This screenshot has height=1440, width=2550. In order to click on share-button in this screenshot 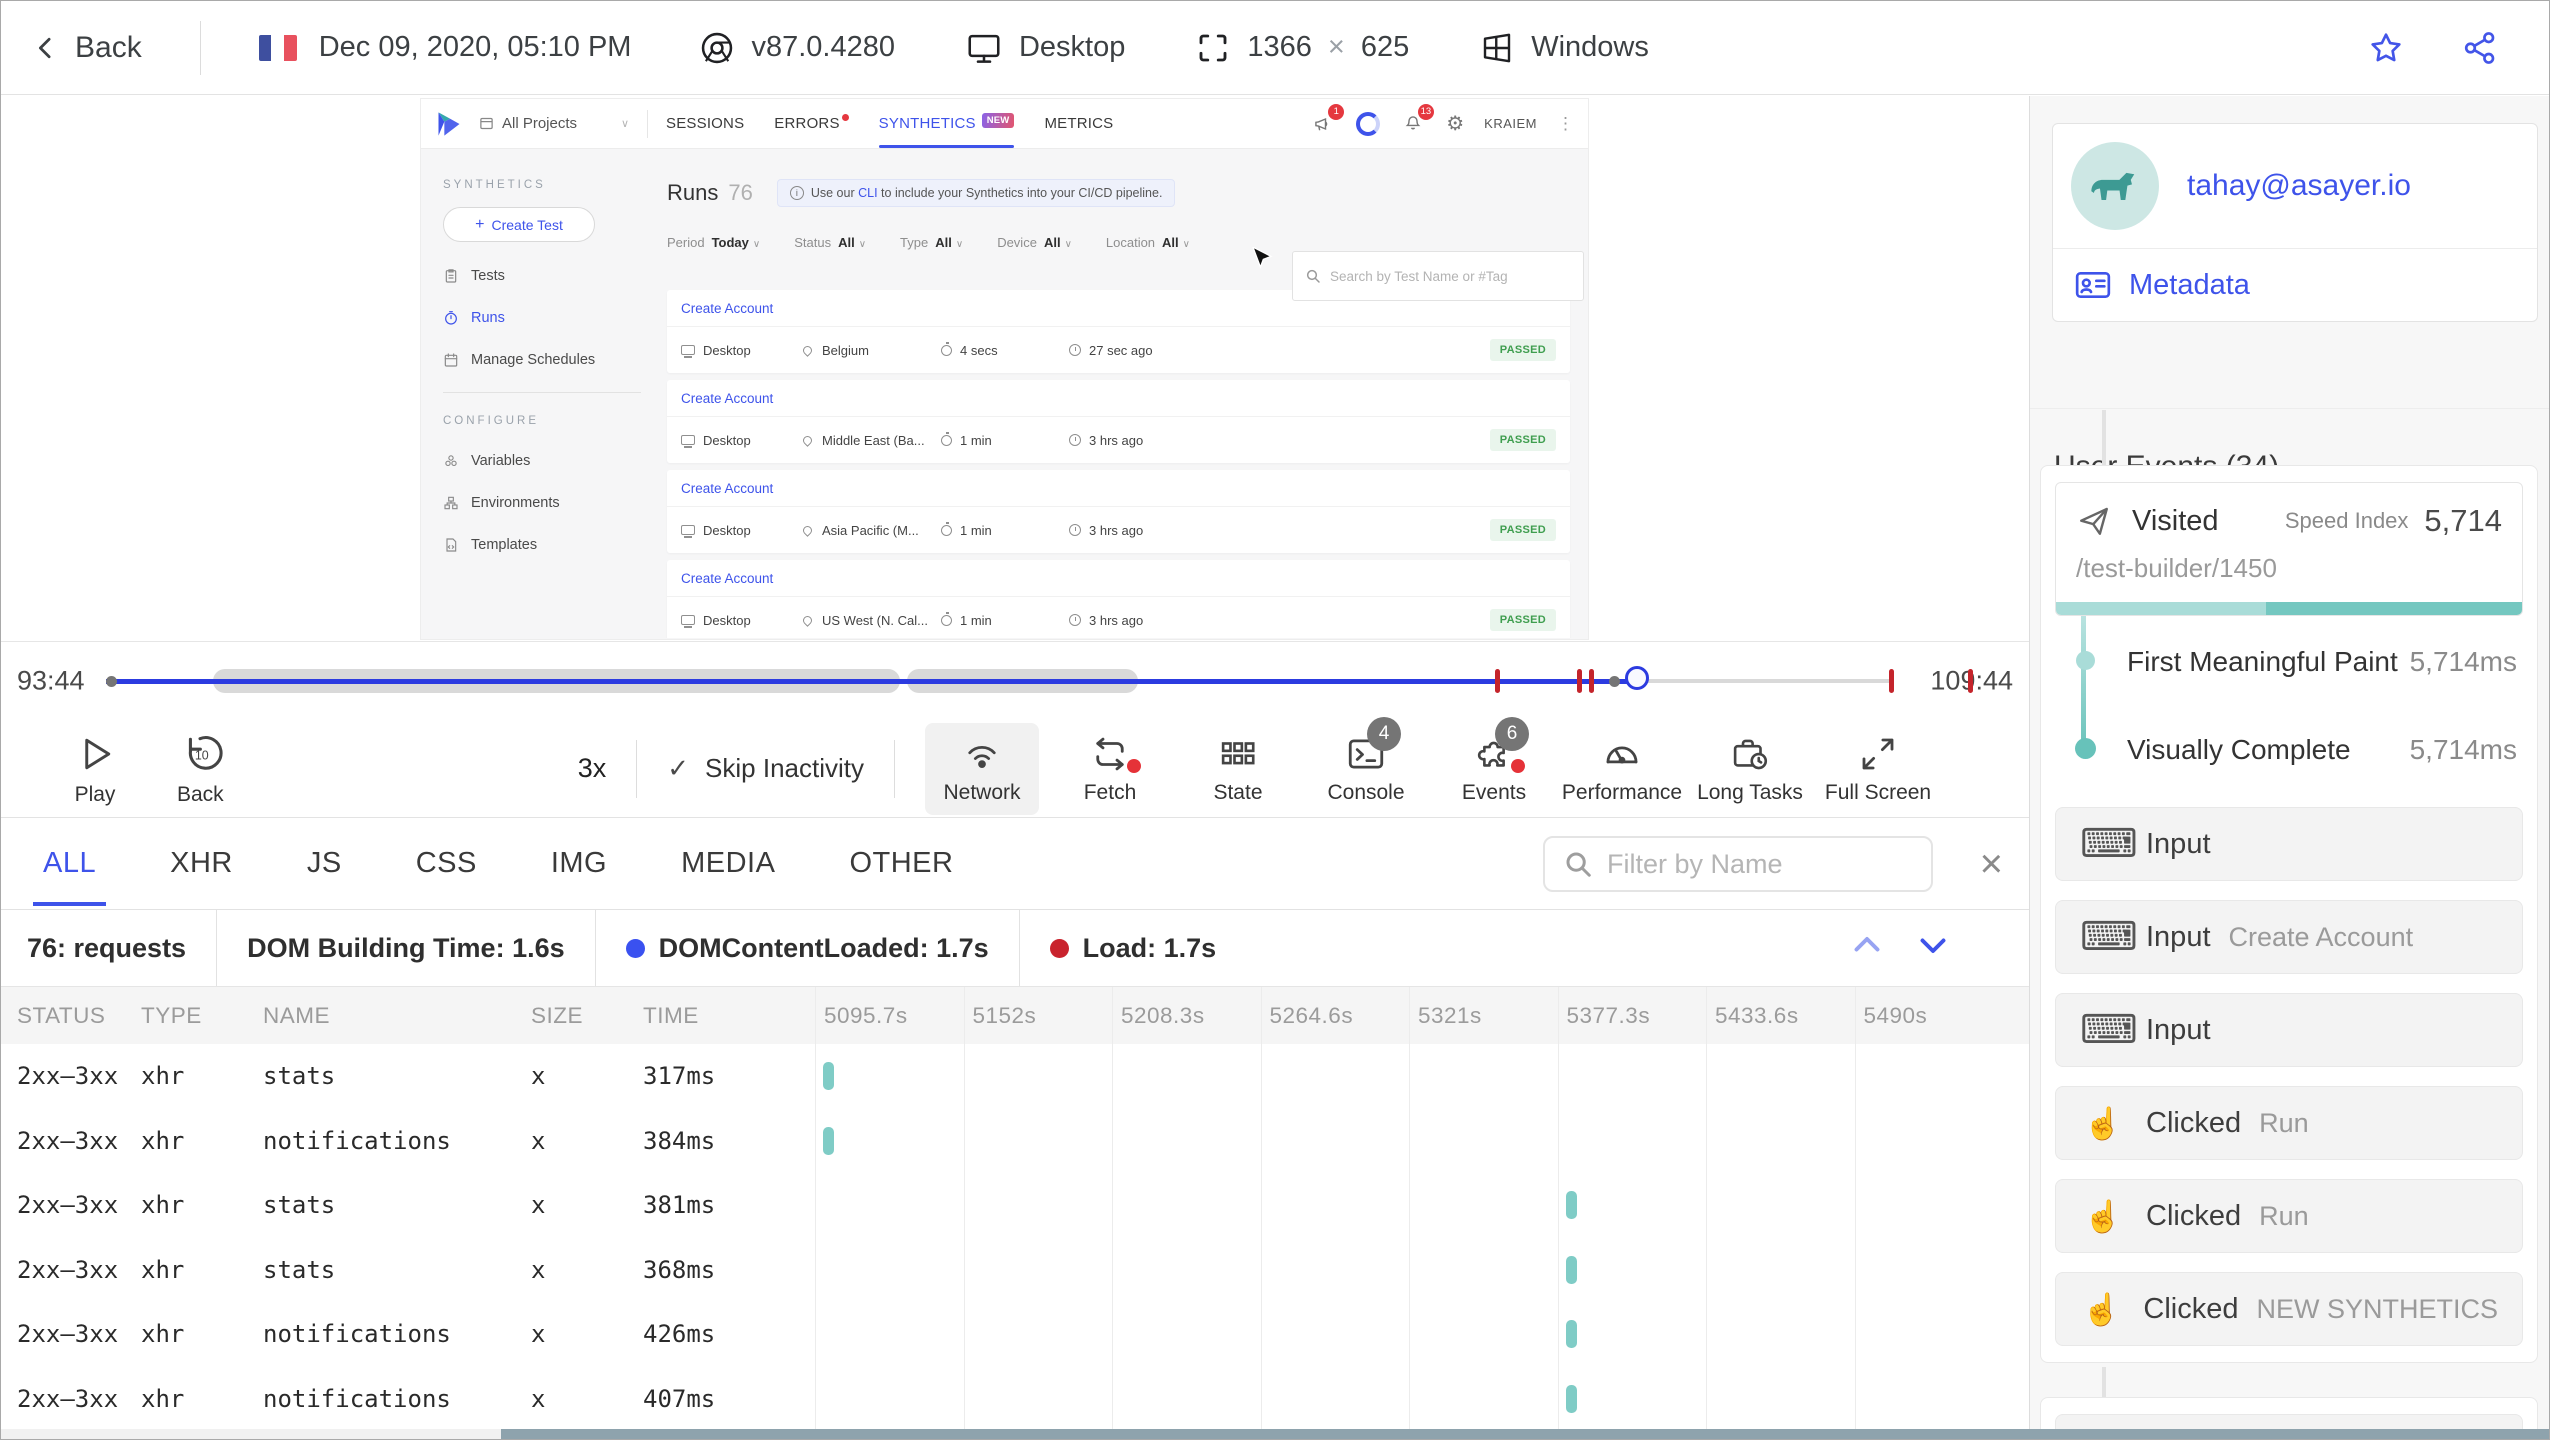, I will do `click(2480, 48)`.